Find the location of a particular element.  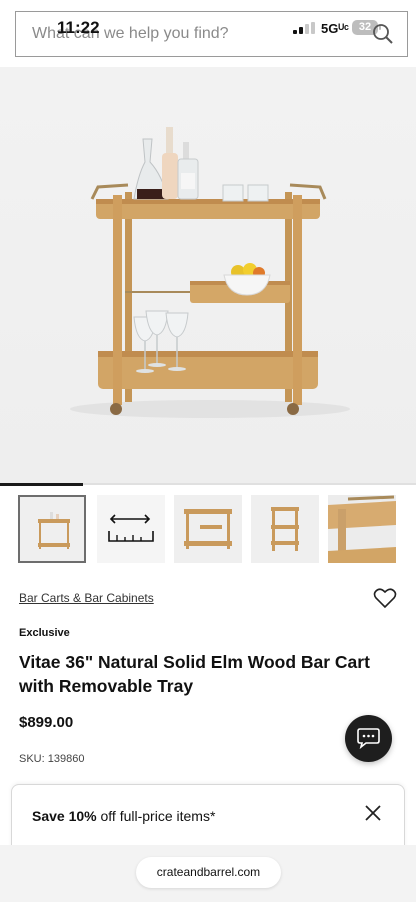

thumb-cart-detail is located at coordinates (362, 529).